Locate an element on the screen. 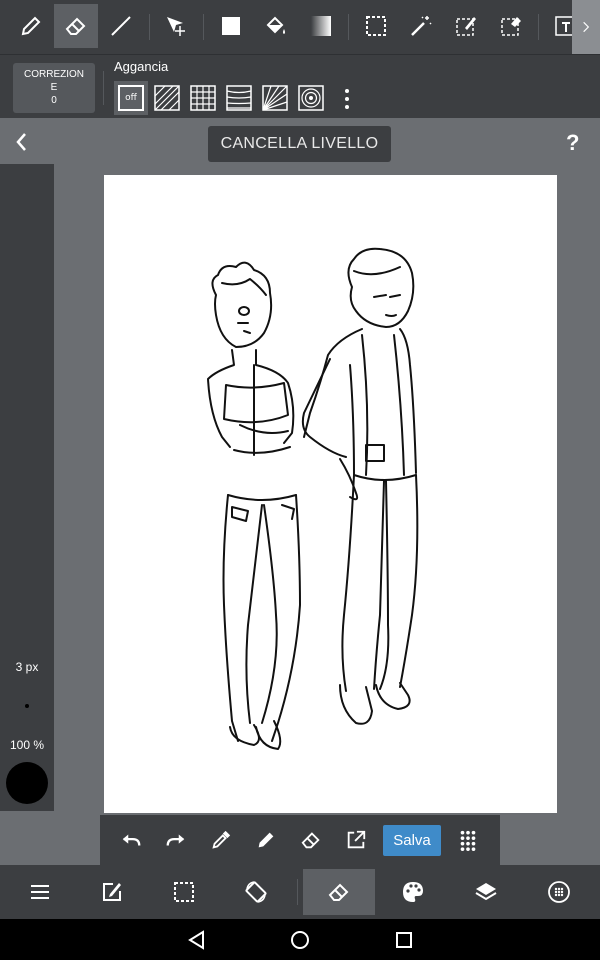 This screenshot has height=960, width=600. grid-icon is located at coordinates (203, 98).